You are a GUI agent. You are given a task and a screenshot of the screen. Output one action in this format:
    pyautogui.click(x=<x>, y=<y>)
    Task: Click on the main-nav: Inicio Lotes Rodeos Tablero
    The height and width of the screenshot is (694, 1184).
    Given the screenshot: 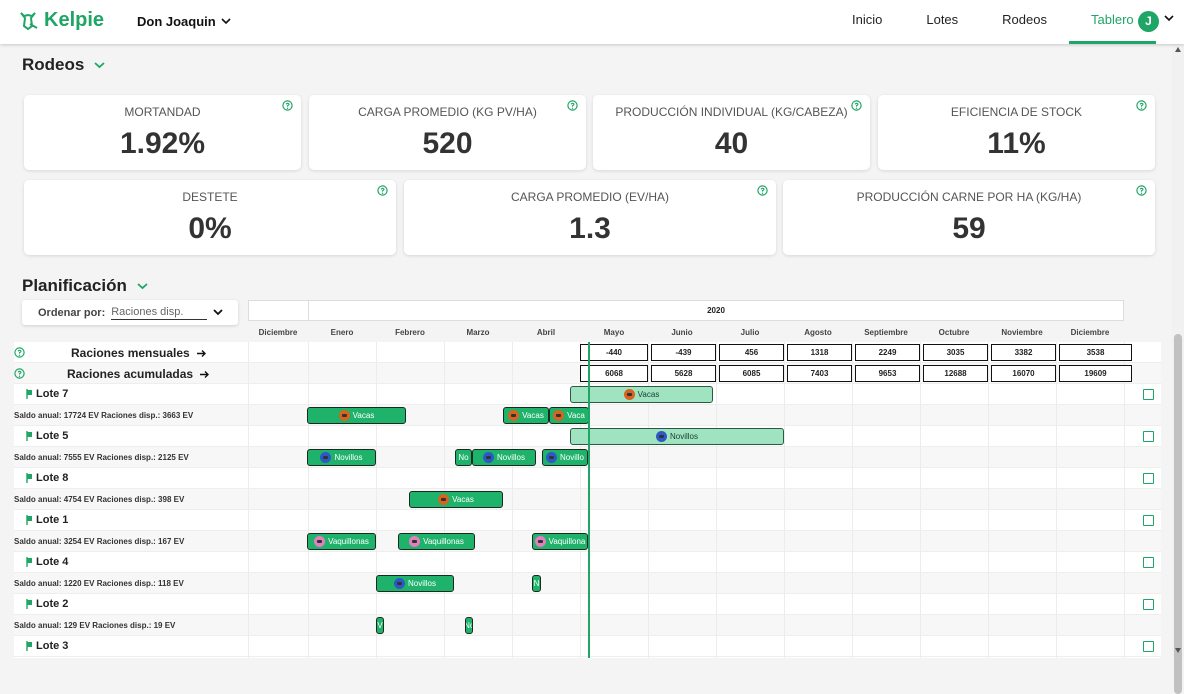 What is the action you would take?
    pyautogui.click(x=993, y=22)
    